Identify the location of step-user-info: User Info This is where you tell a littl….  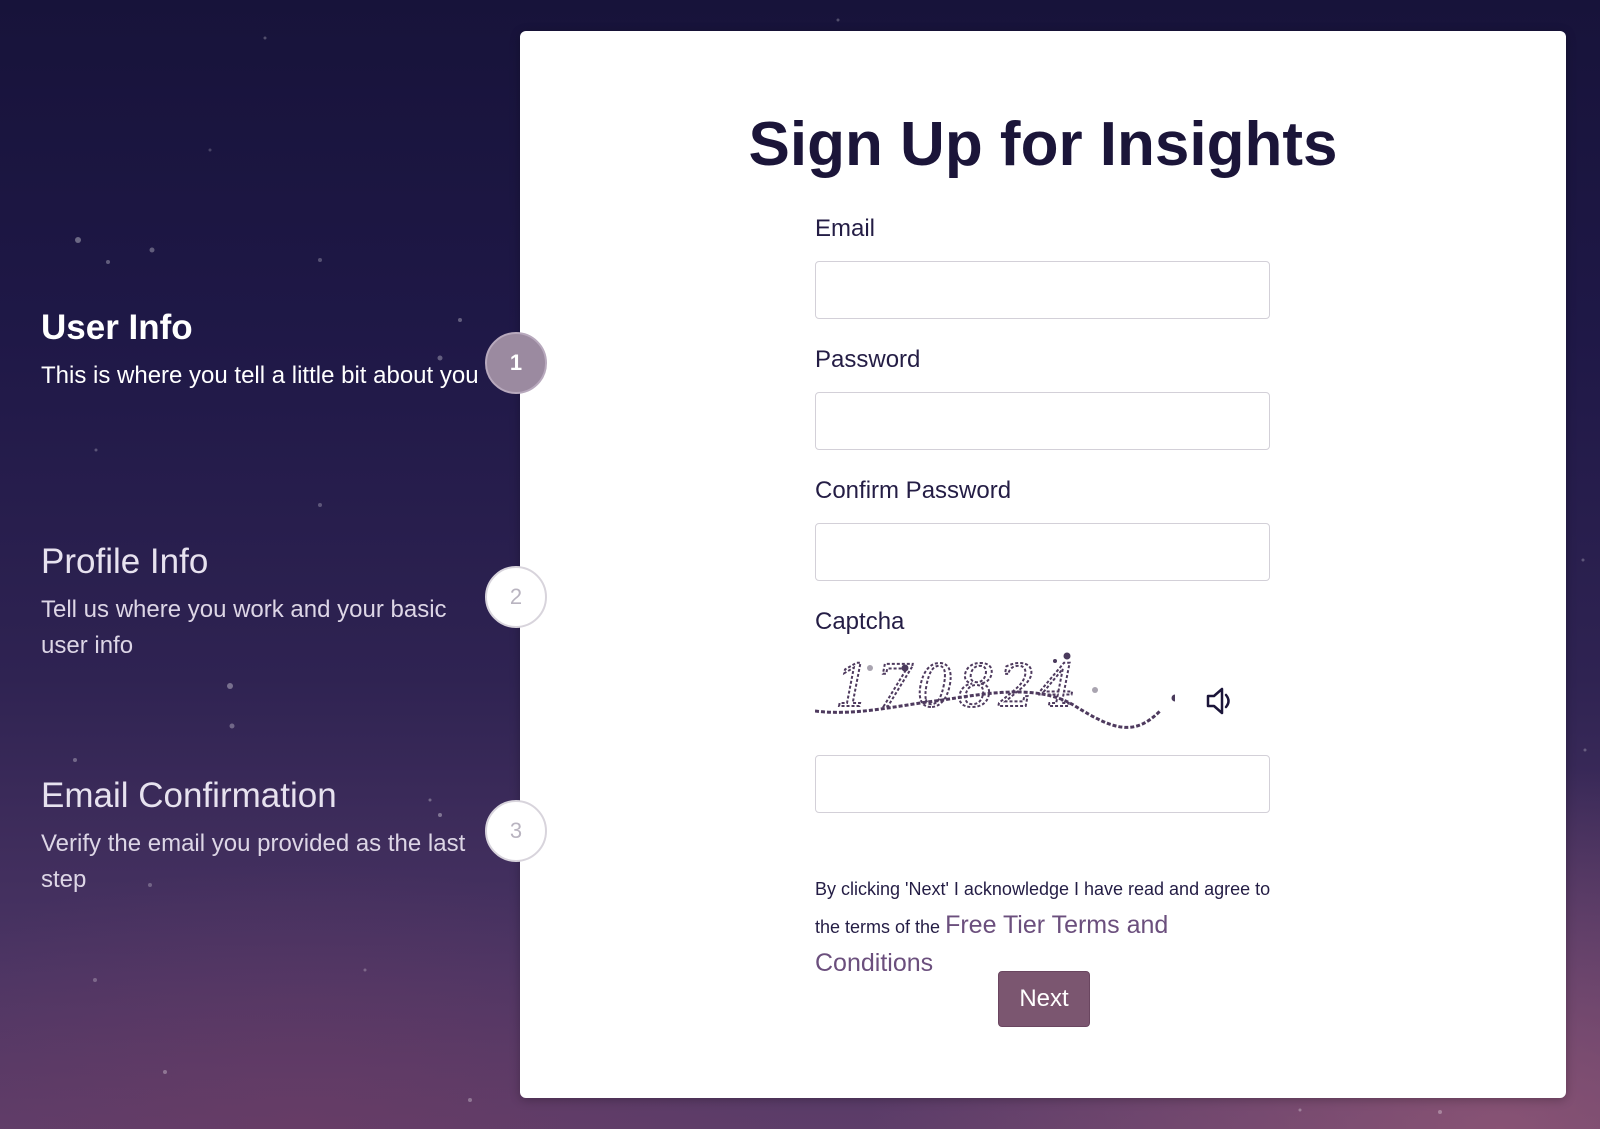
(261, 350).